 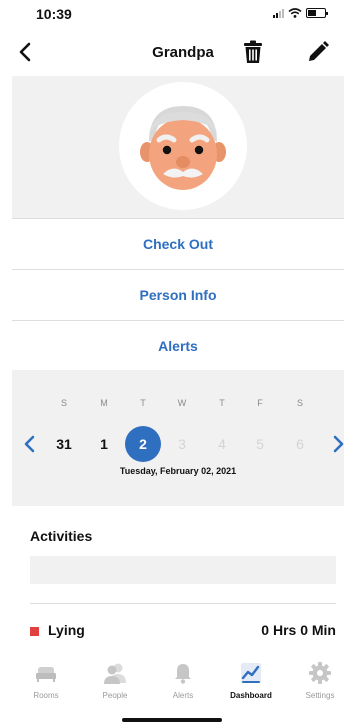 I want to click on tab-bar: Rooms People Alerts Dashboard Settings, so click(x=172, y=689).